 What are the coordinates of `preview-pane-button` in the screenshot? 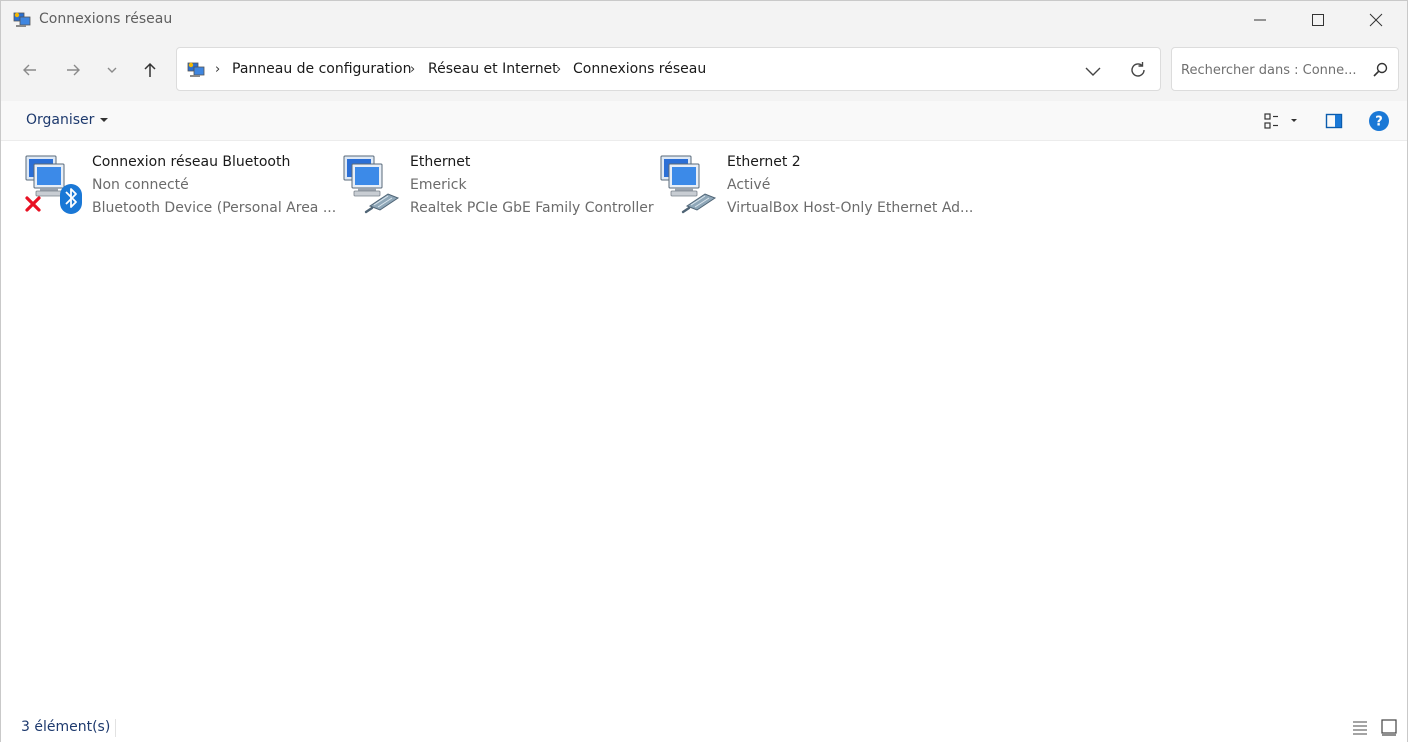 It's located at (1334, 121).